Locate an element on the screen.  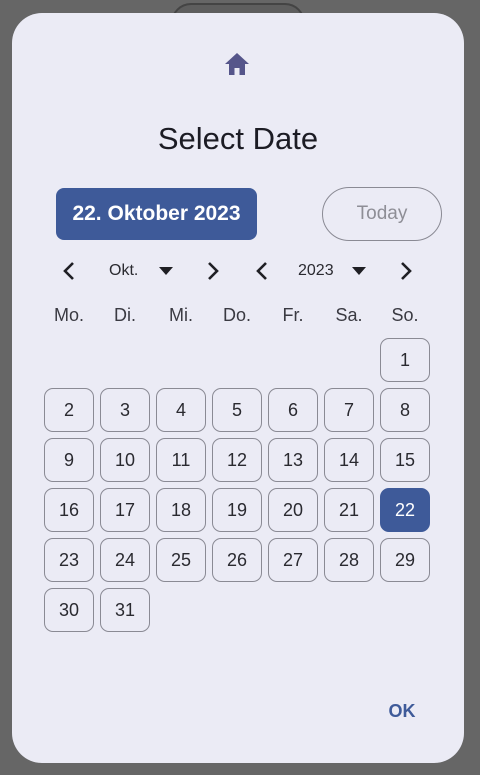
calendar-day: 20 is located at coordinates (293, 510).